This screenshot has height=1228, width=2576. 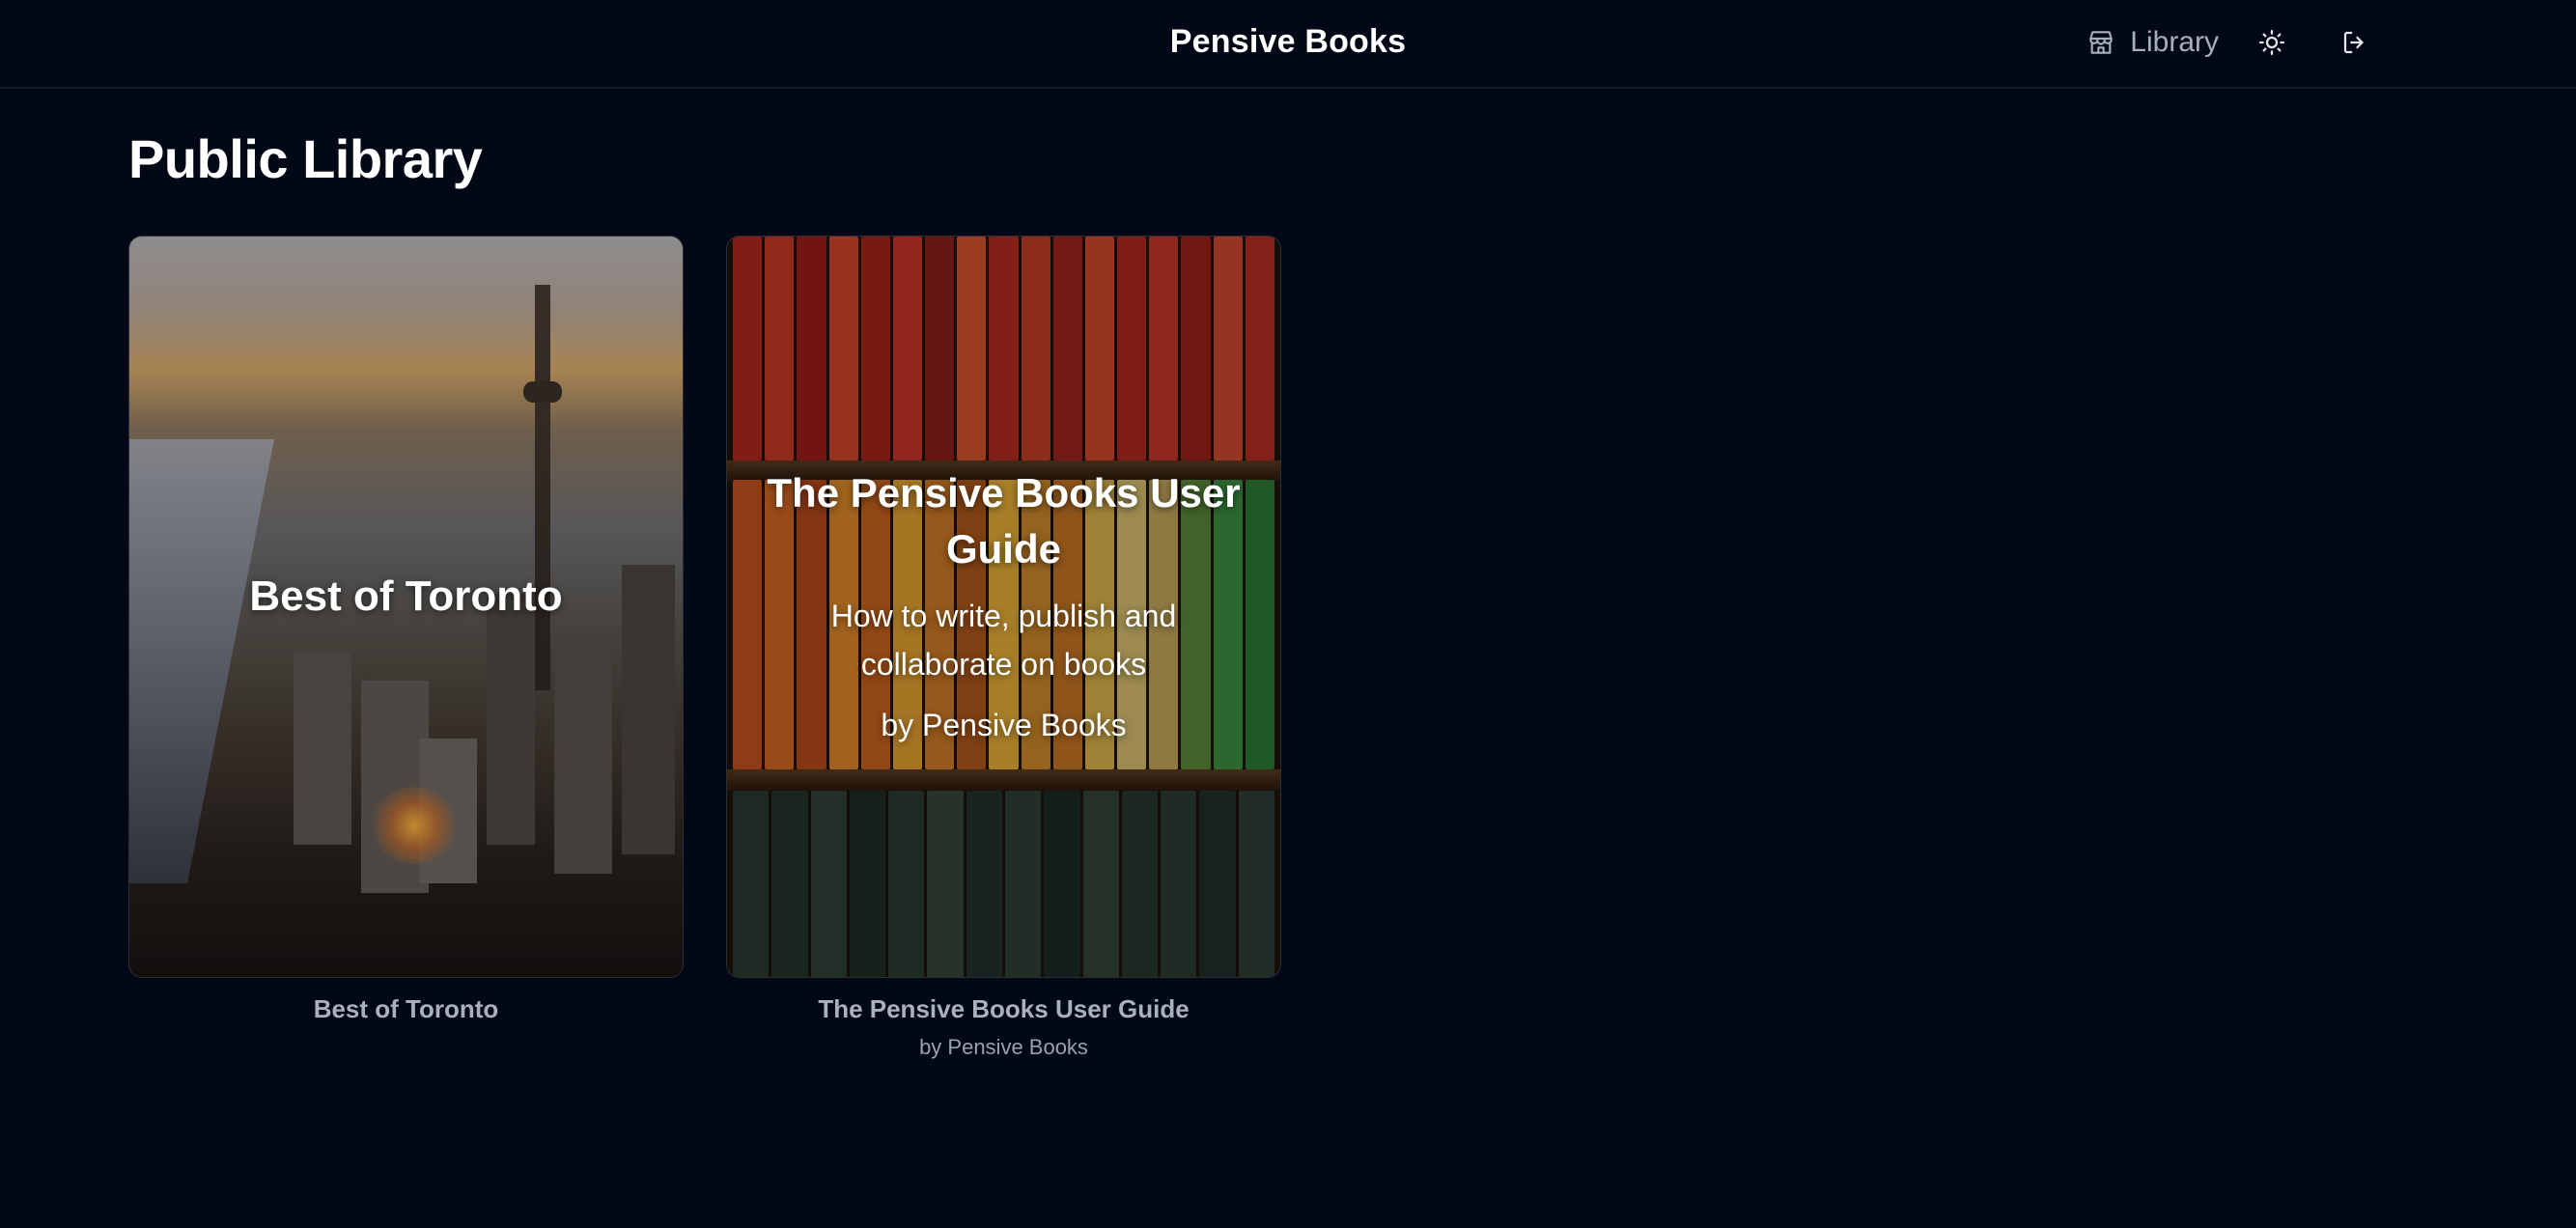 I want to click on sun-icon, so click(x=2271, y=42).